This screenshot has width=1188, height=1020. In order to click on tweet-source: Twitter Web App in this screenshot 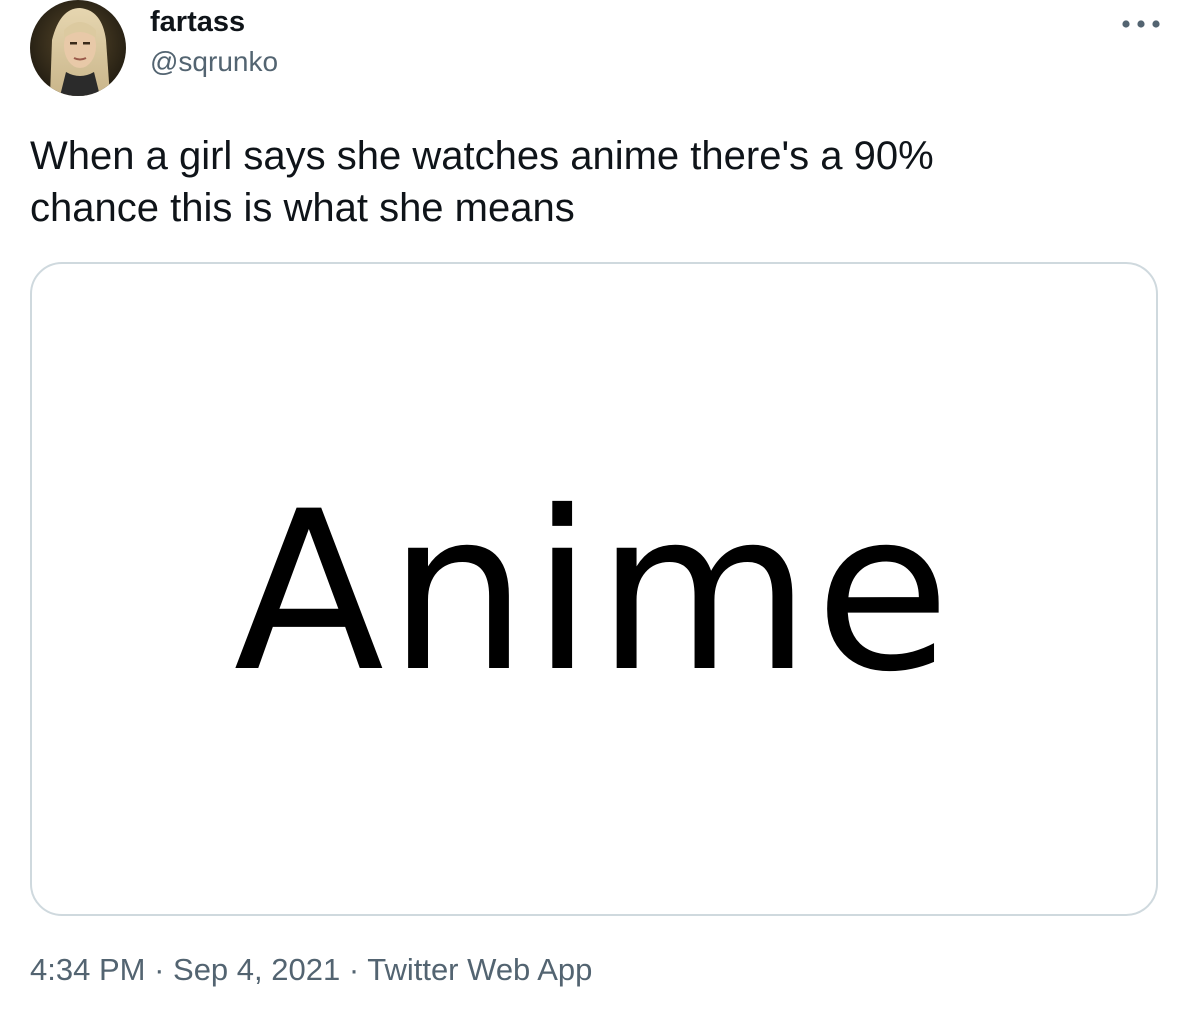, I will do `click(479, 969)`.